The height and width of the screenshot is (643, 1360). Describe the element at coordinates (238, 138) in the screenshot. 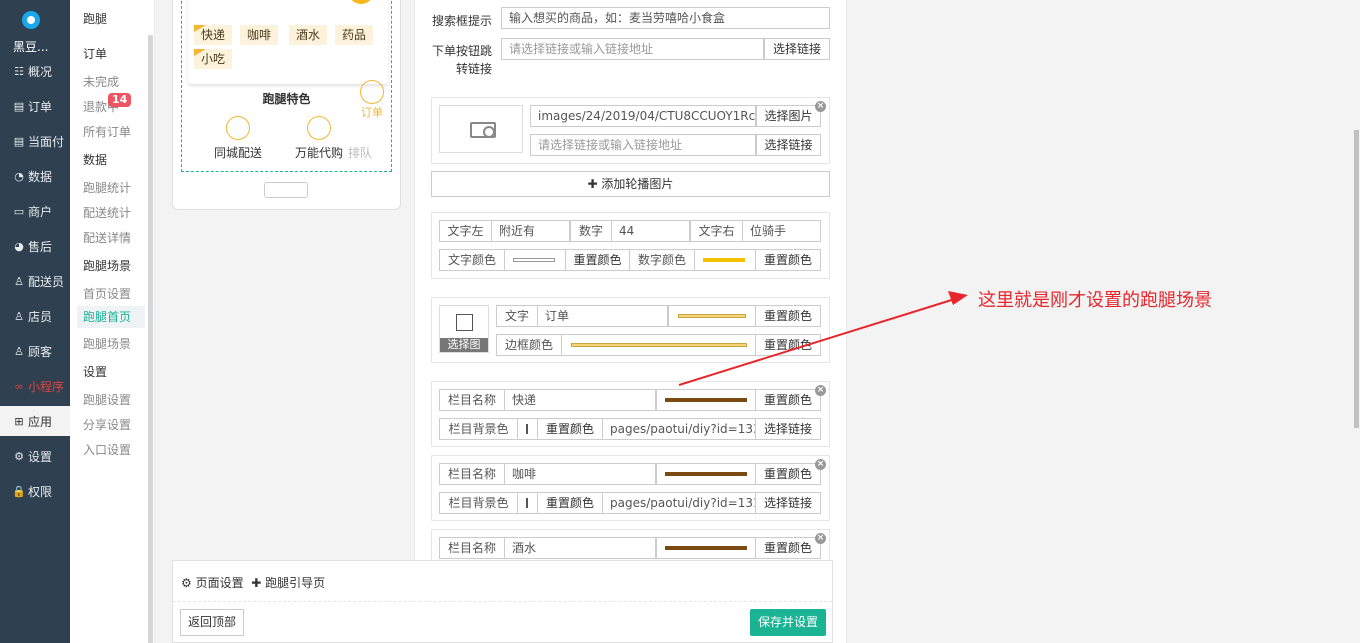

I see `service-item: 同城配送` at that location.